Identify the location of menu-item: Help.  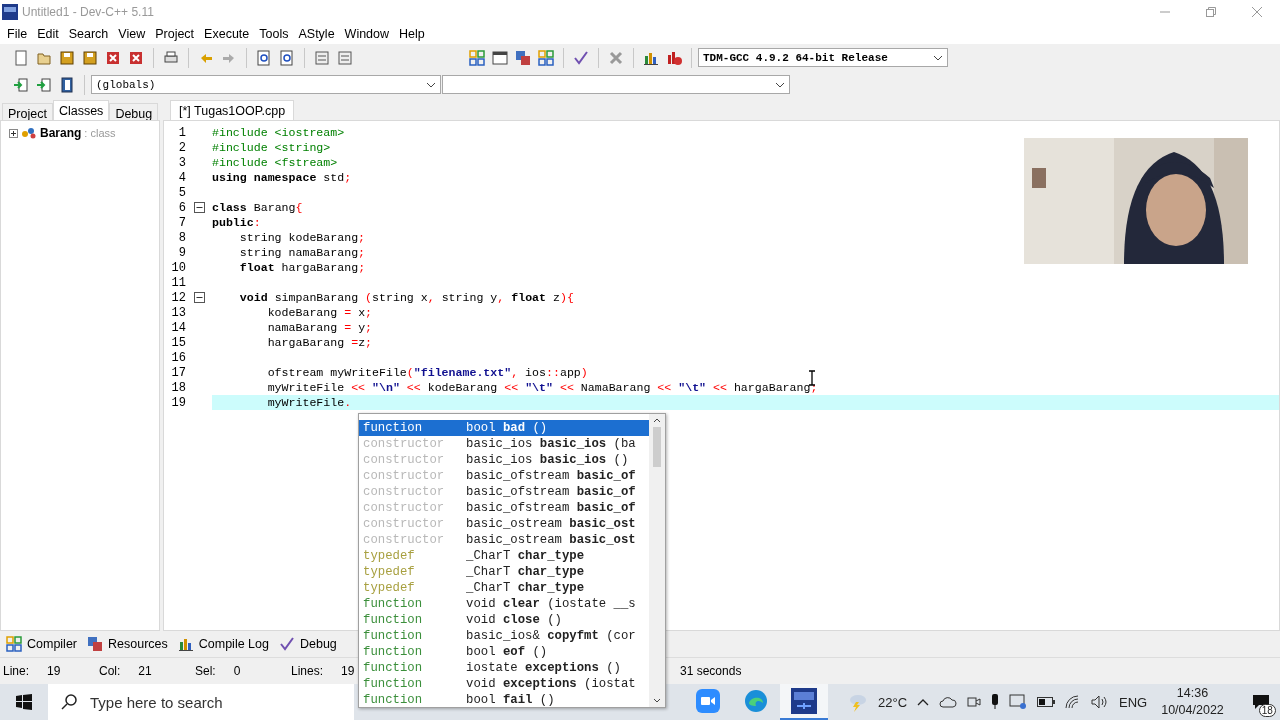
(412, 34).